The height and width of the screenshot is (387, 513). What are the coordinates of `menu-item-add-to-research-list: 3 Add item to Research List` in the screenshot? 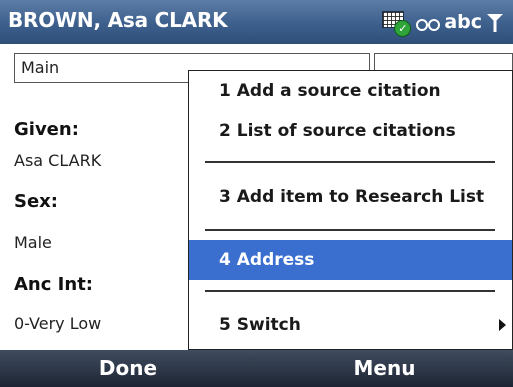 It's located at (350, 197).